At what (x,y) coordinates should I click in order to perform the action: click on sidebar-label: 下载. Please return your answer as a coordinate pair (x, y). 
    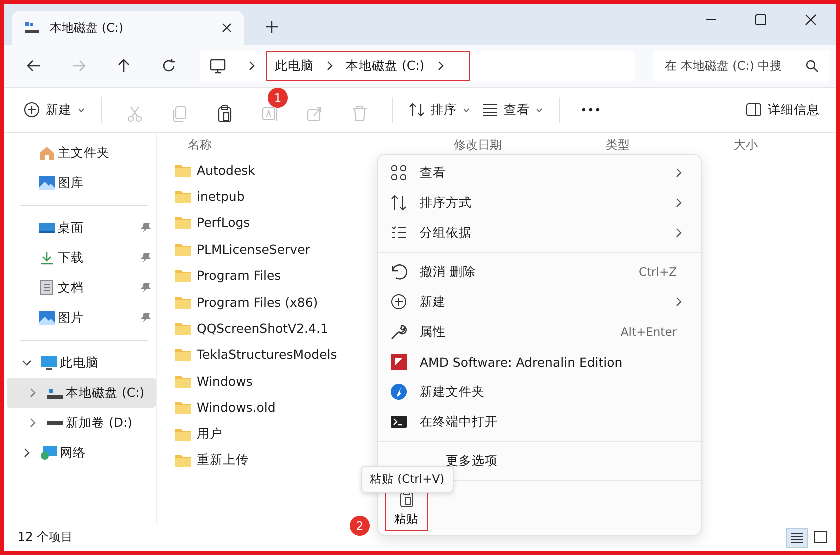
    Looking at the image, I should click on (71, 258).